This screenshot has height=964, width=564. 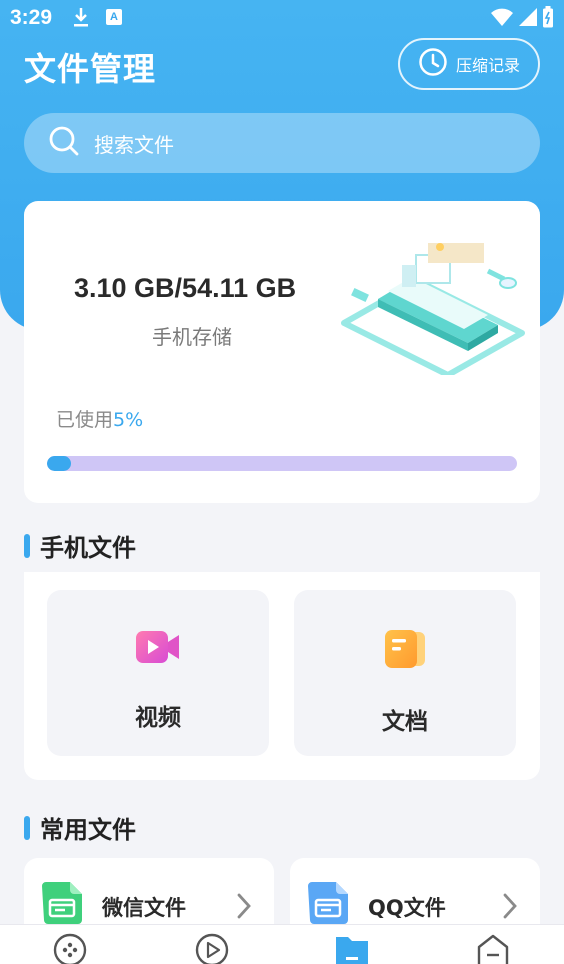 I want to click on common-file-qq-label: QQ文件, so click(x=407, y=908).